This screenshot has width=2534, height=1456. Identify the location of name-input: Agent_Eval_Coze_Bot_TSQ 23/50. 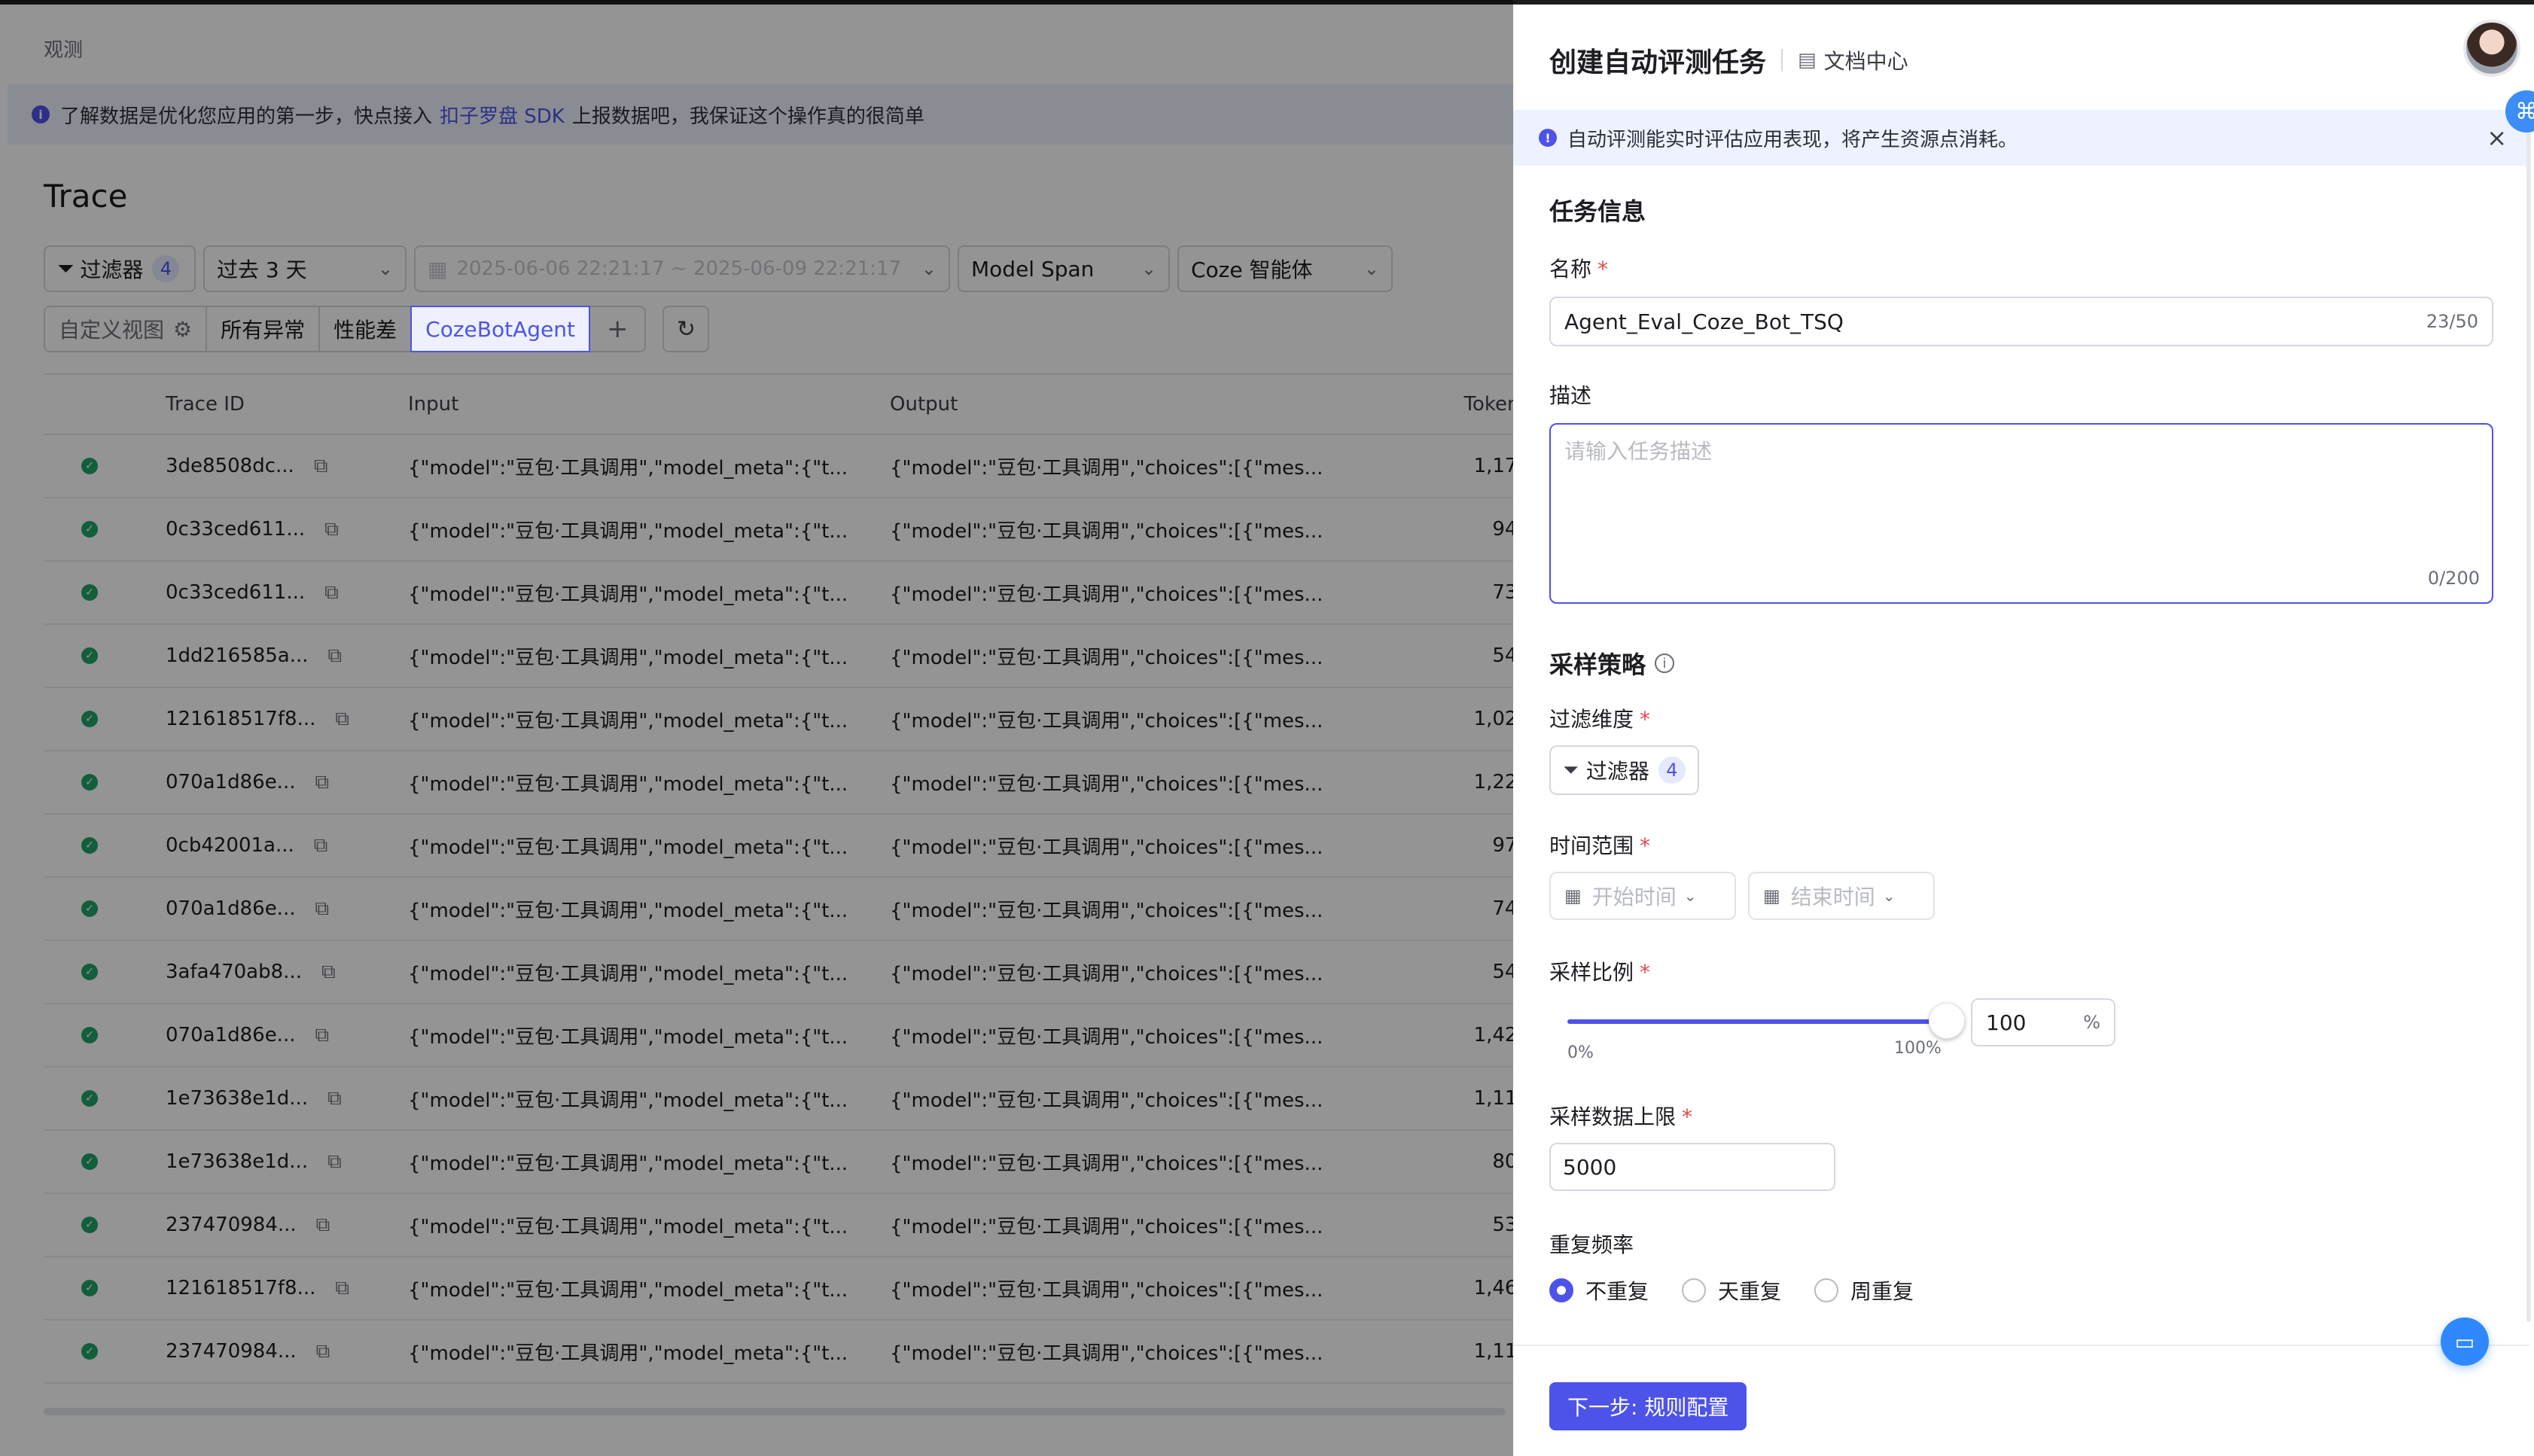
(2021, 321).